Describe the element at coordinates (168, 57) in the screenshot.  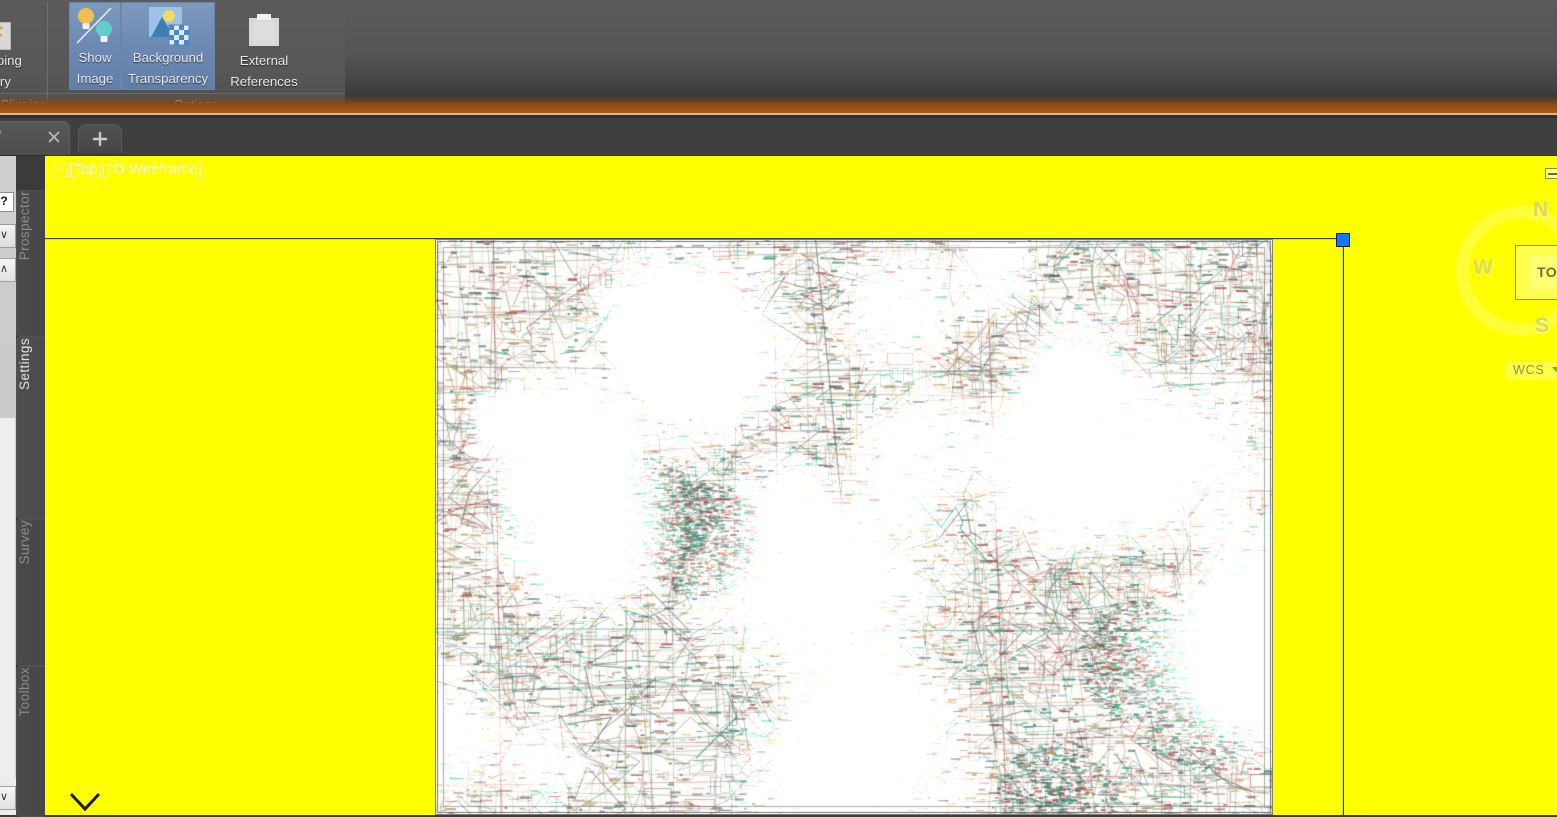
I see `background-transparency-label-1: Background` at that location.